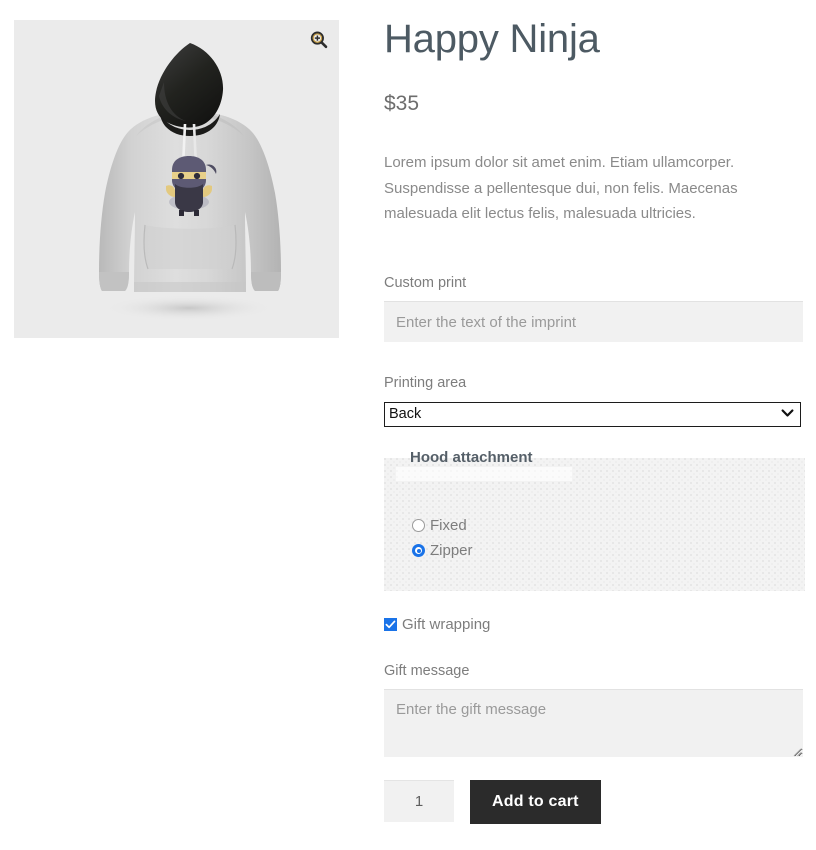  What do you see at coordinates (787, 414) in the screenshot?
I see `chevron-down-icon` at bounding box center [787, 414].